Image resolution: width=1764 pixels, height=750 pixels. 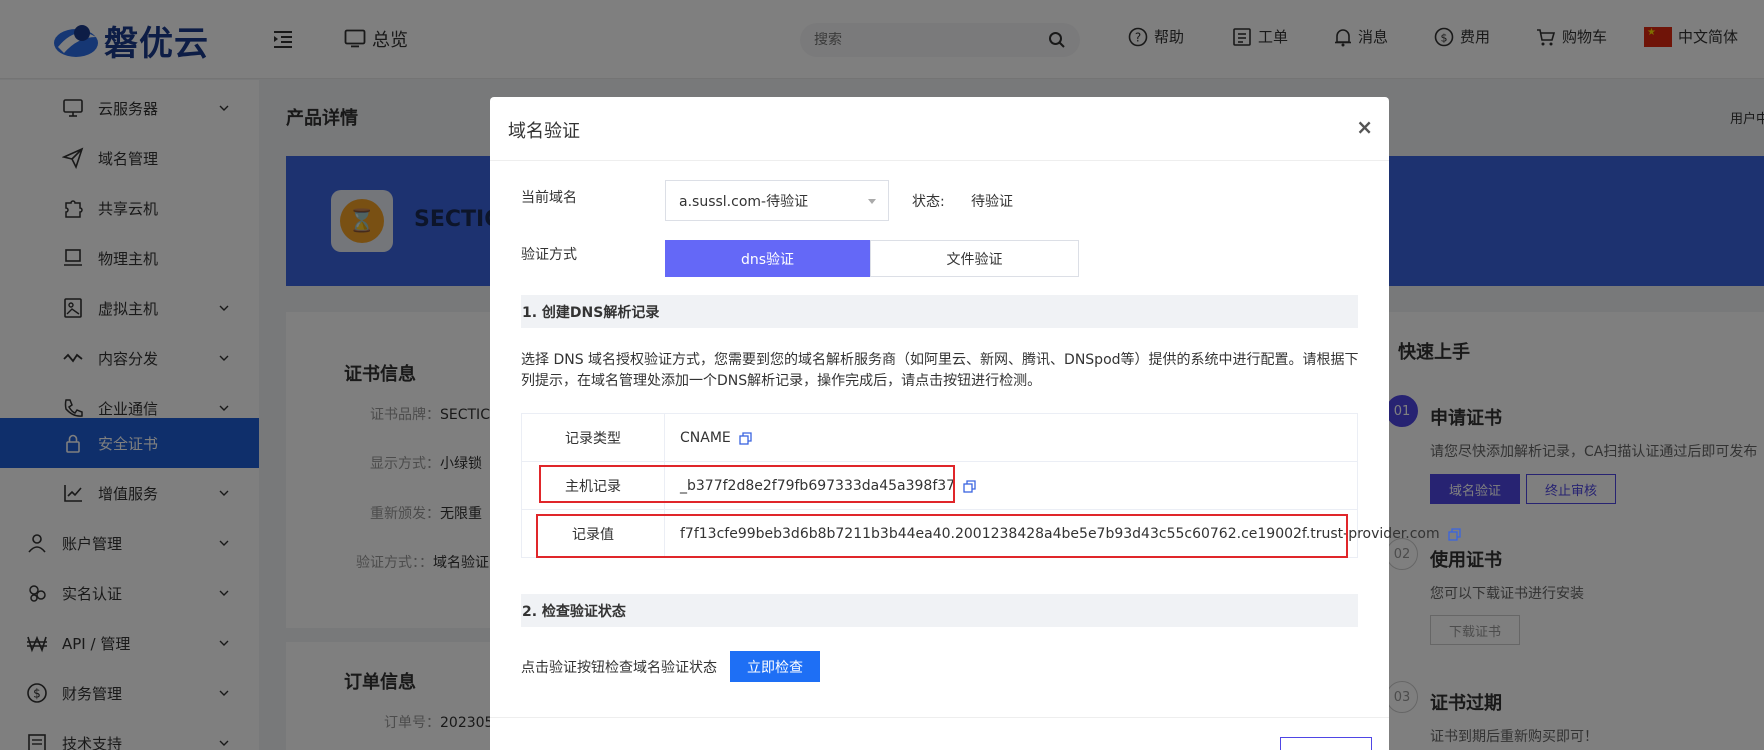 I want to click on record-value: CNAME, so click(x=705, y=438).